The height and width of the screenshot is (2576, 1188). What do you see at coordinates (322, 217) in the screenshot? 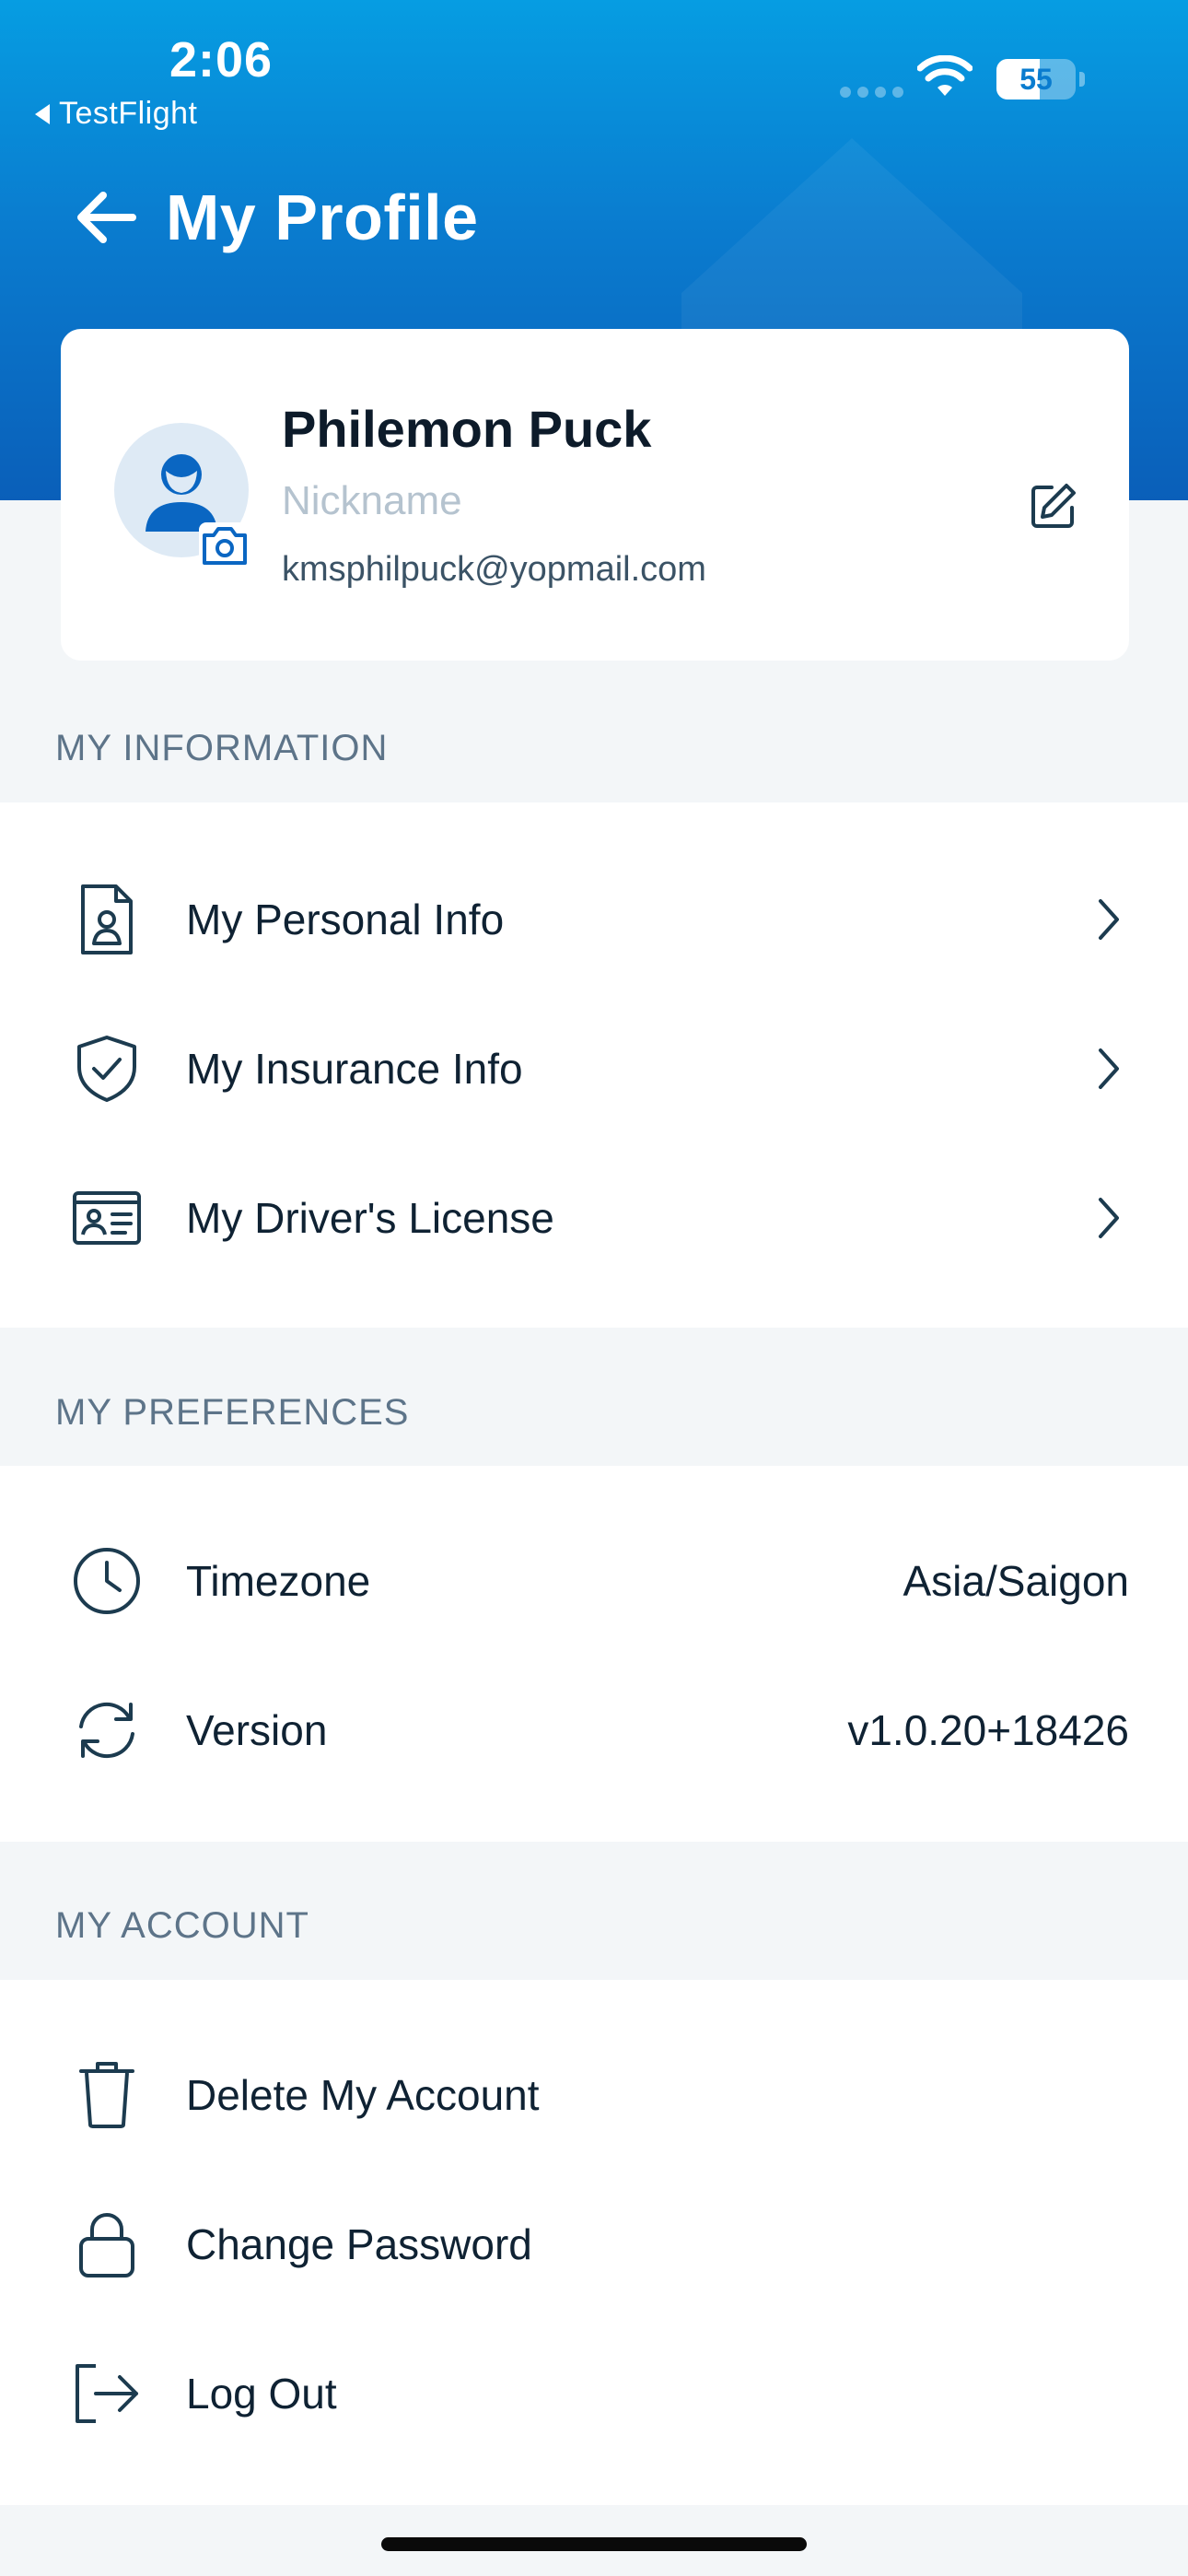
I see `page-title: My Profile` at bounding box center [322, 217].